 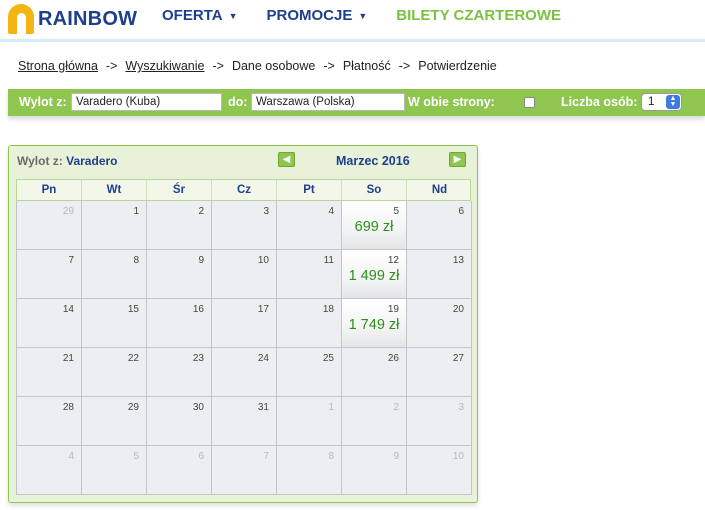 I want to click on day-number: 19, so click(x=393, y=309).